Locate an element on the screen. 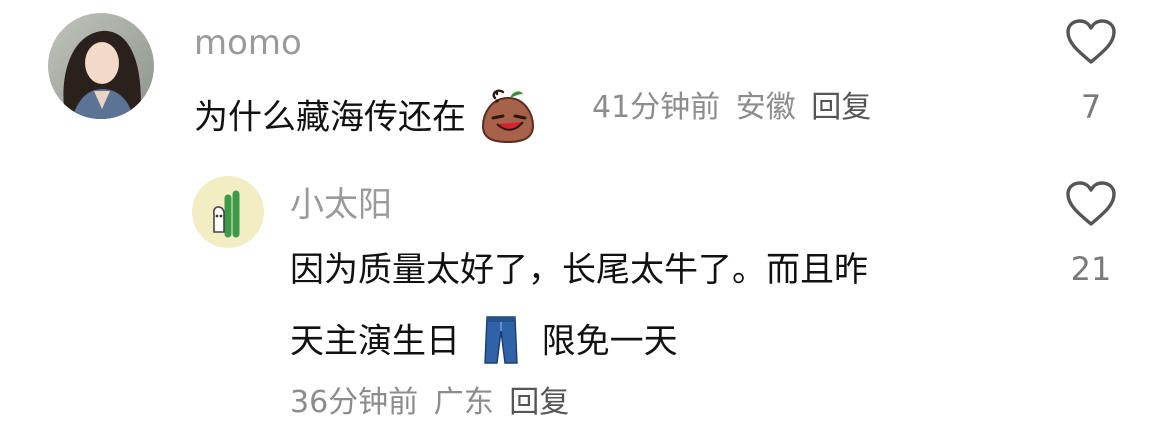 This screenshot has width=1170, height=447. comment-location: 安徽 is located at coordinates (765, 107).